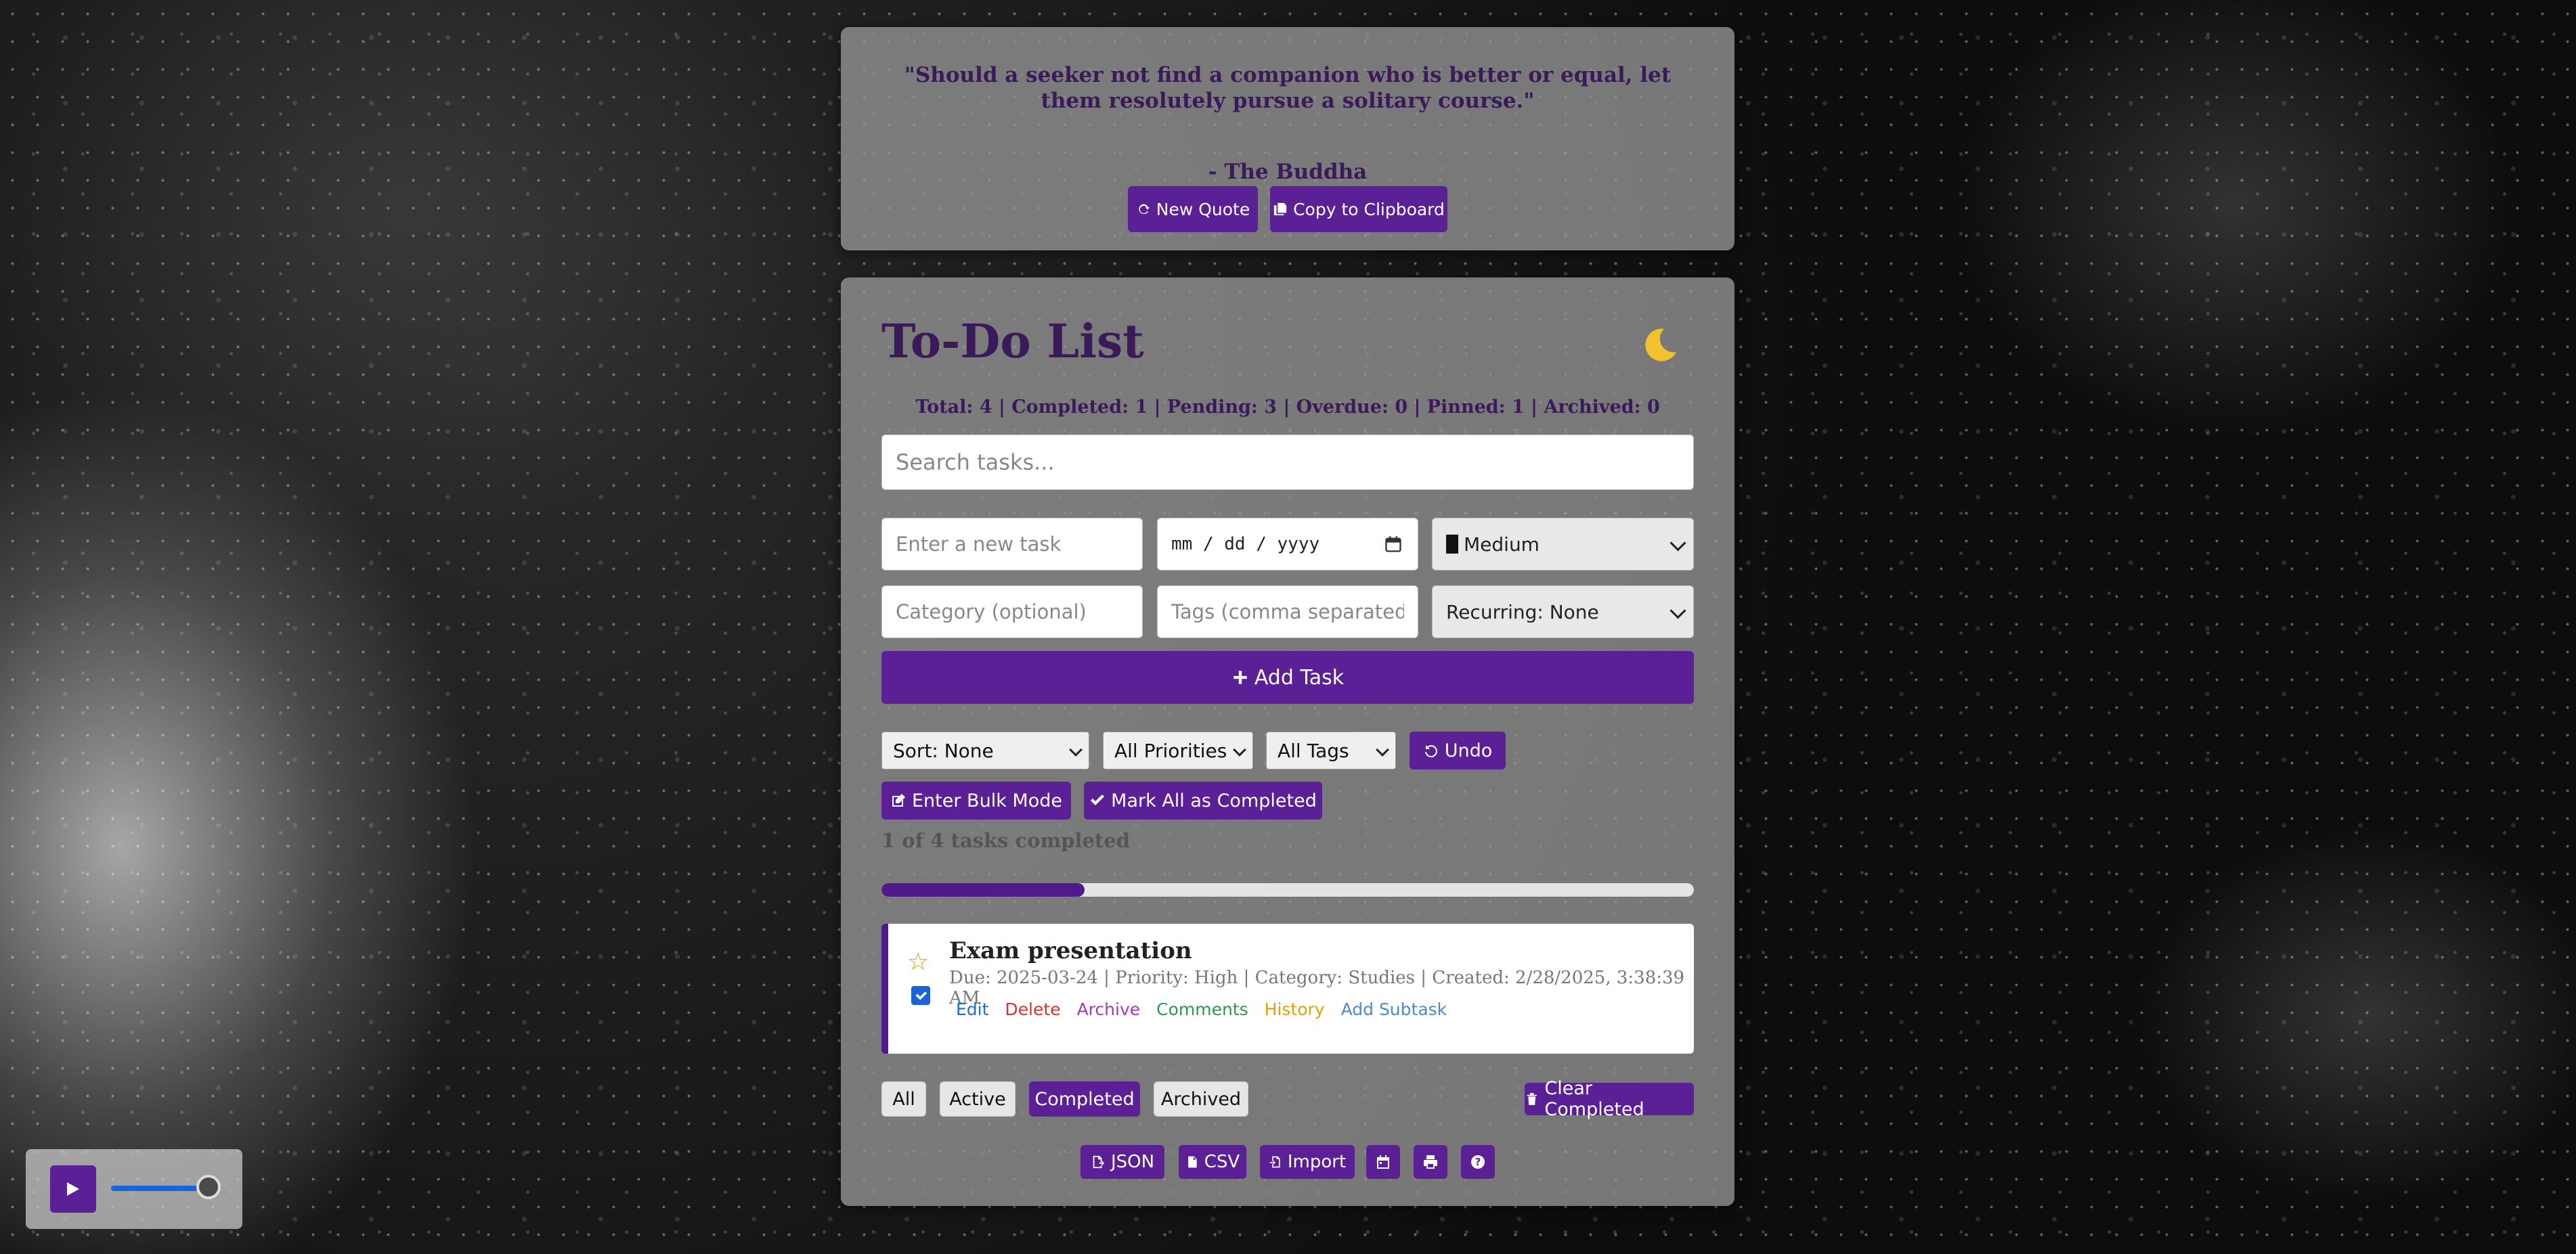 Image resolution: width=2576 pixels, height=1254 pixels. I want to click on category-input, so click(1012, 611).